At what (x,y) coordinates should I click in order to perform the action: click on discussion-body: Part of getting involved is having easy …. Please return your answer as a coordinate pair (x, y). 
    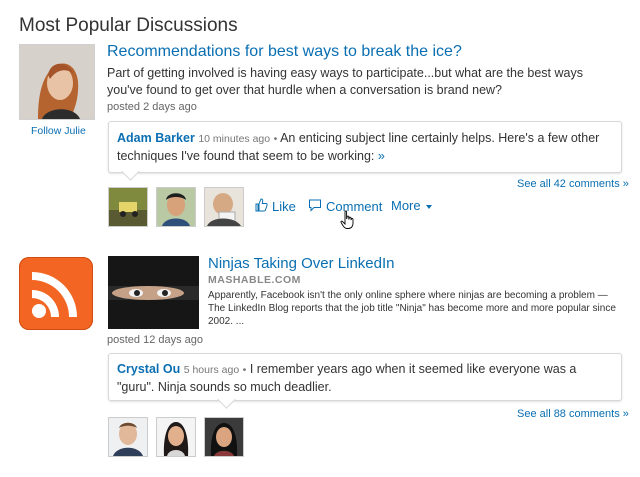
    Looking at the image, I should click on (345, 81).